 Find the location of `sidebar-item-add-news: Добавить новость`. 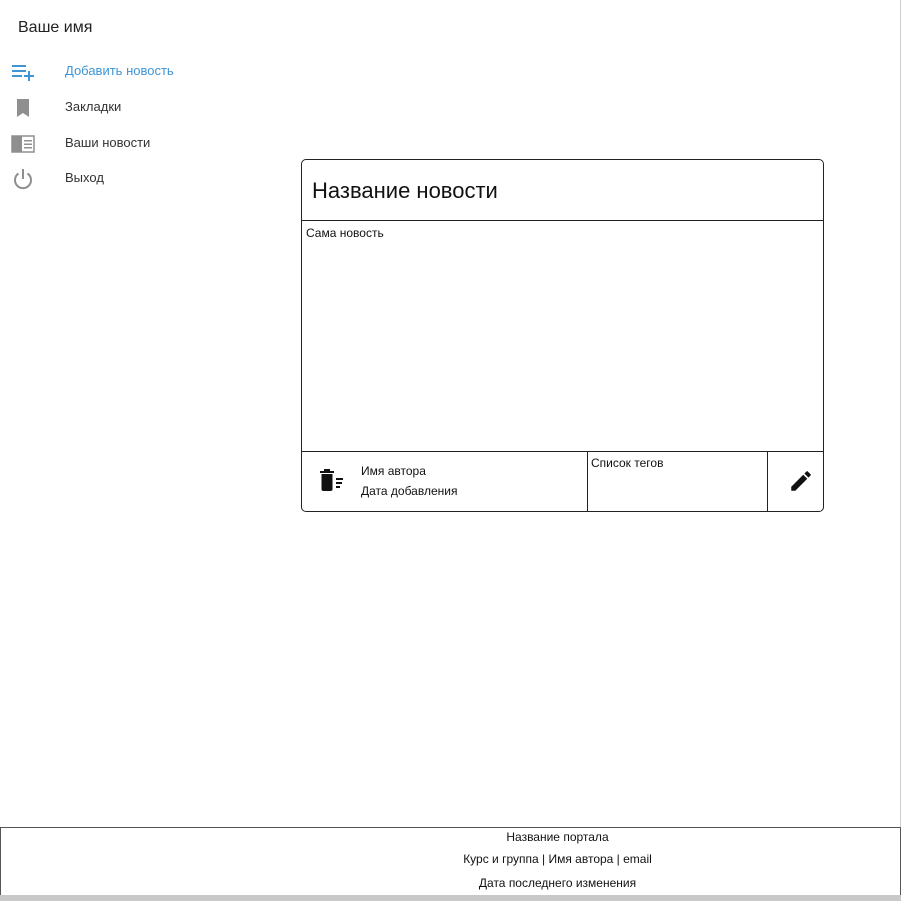

sidebar-item-add-news: Добавить новость is located at coordinates (120, 71).